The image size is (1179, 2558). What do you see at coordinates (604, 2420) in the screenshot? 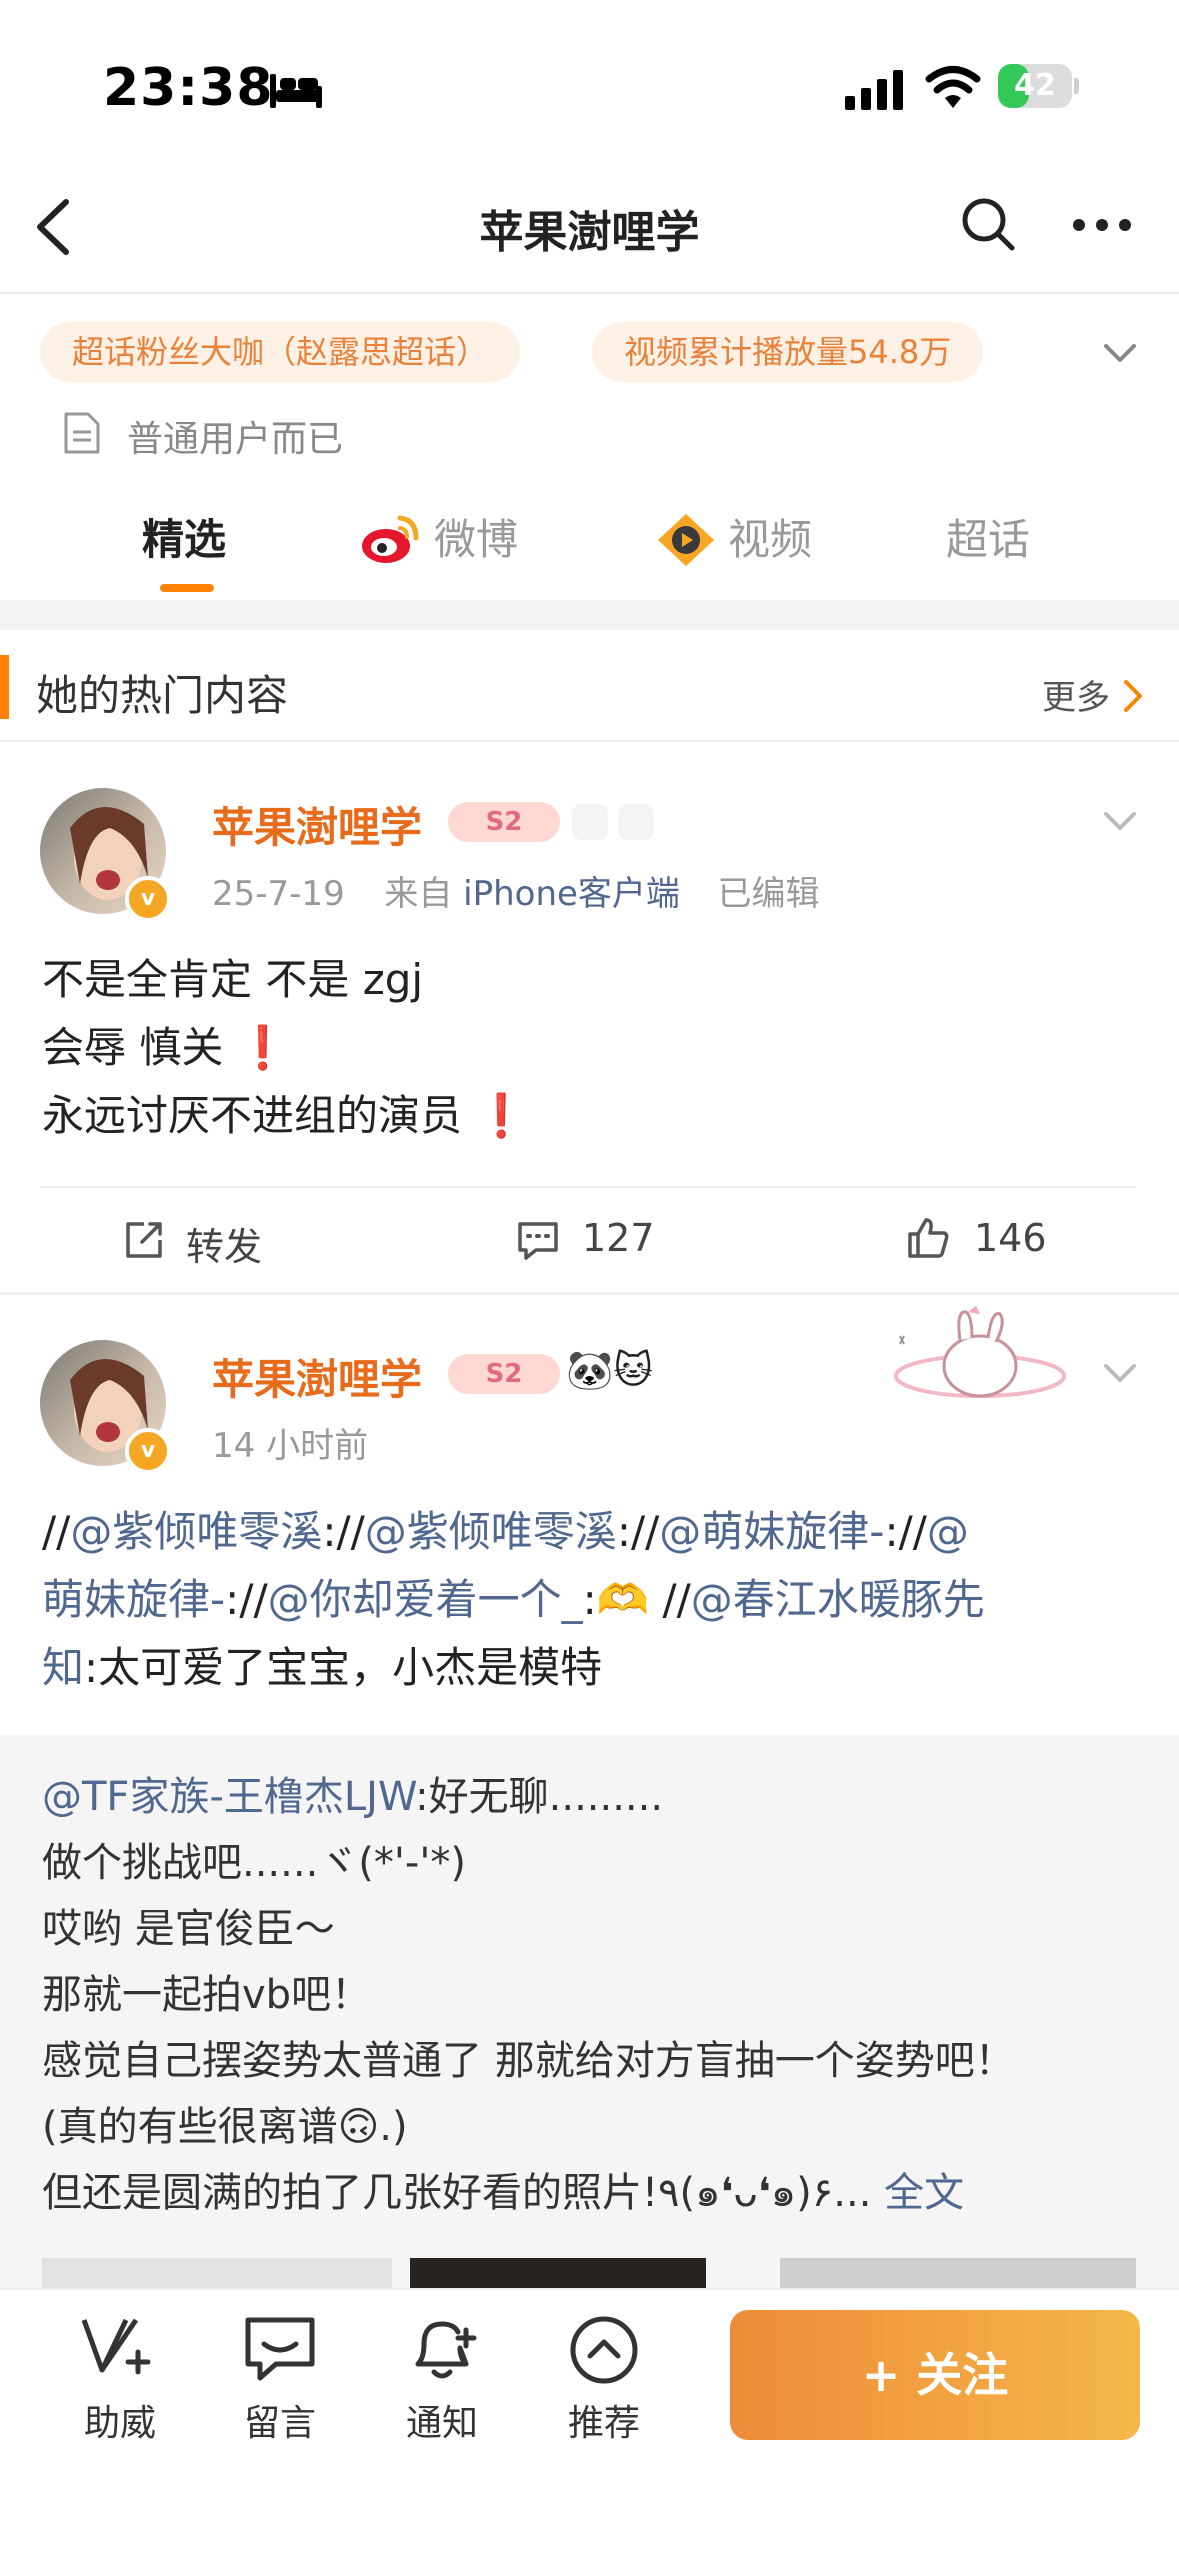
I see `recommend-label: 推荐` at bounding box center [604, 2420].